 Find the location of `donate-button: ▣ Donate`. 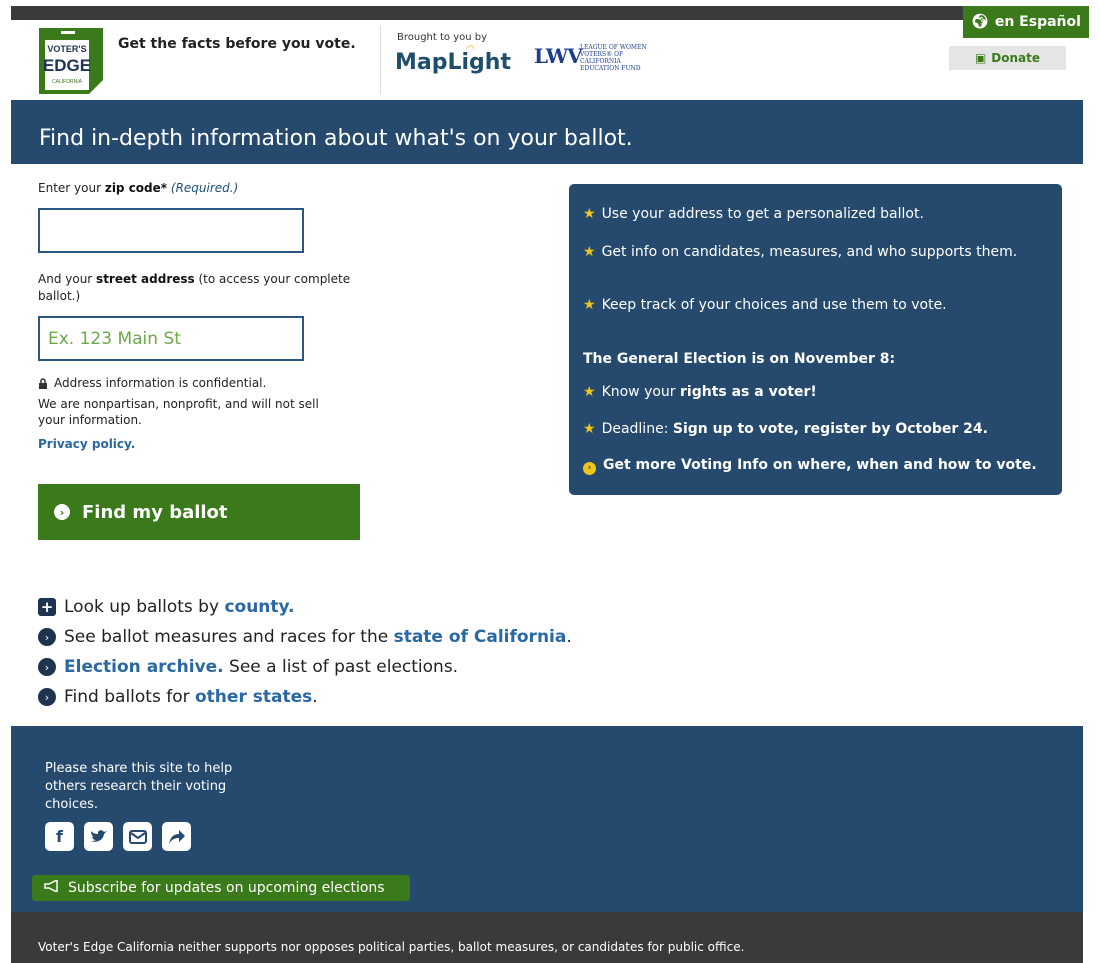

donate-button: ▣ Donate is located at coordinates (1007, 58).